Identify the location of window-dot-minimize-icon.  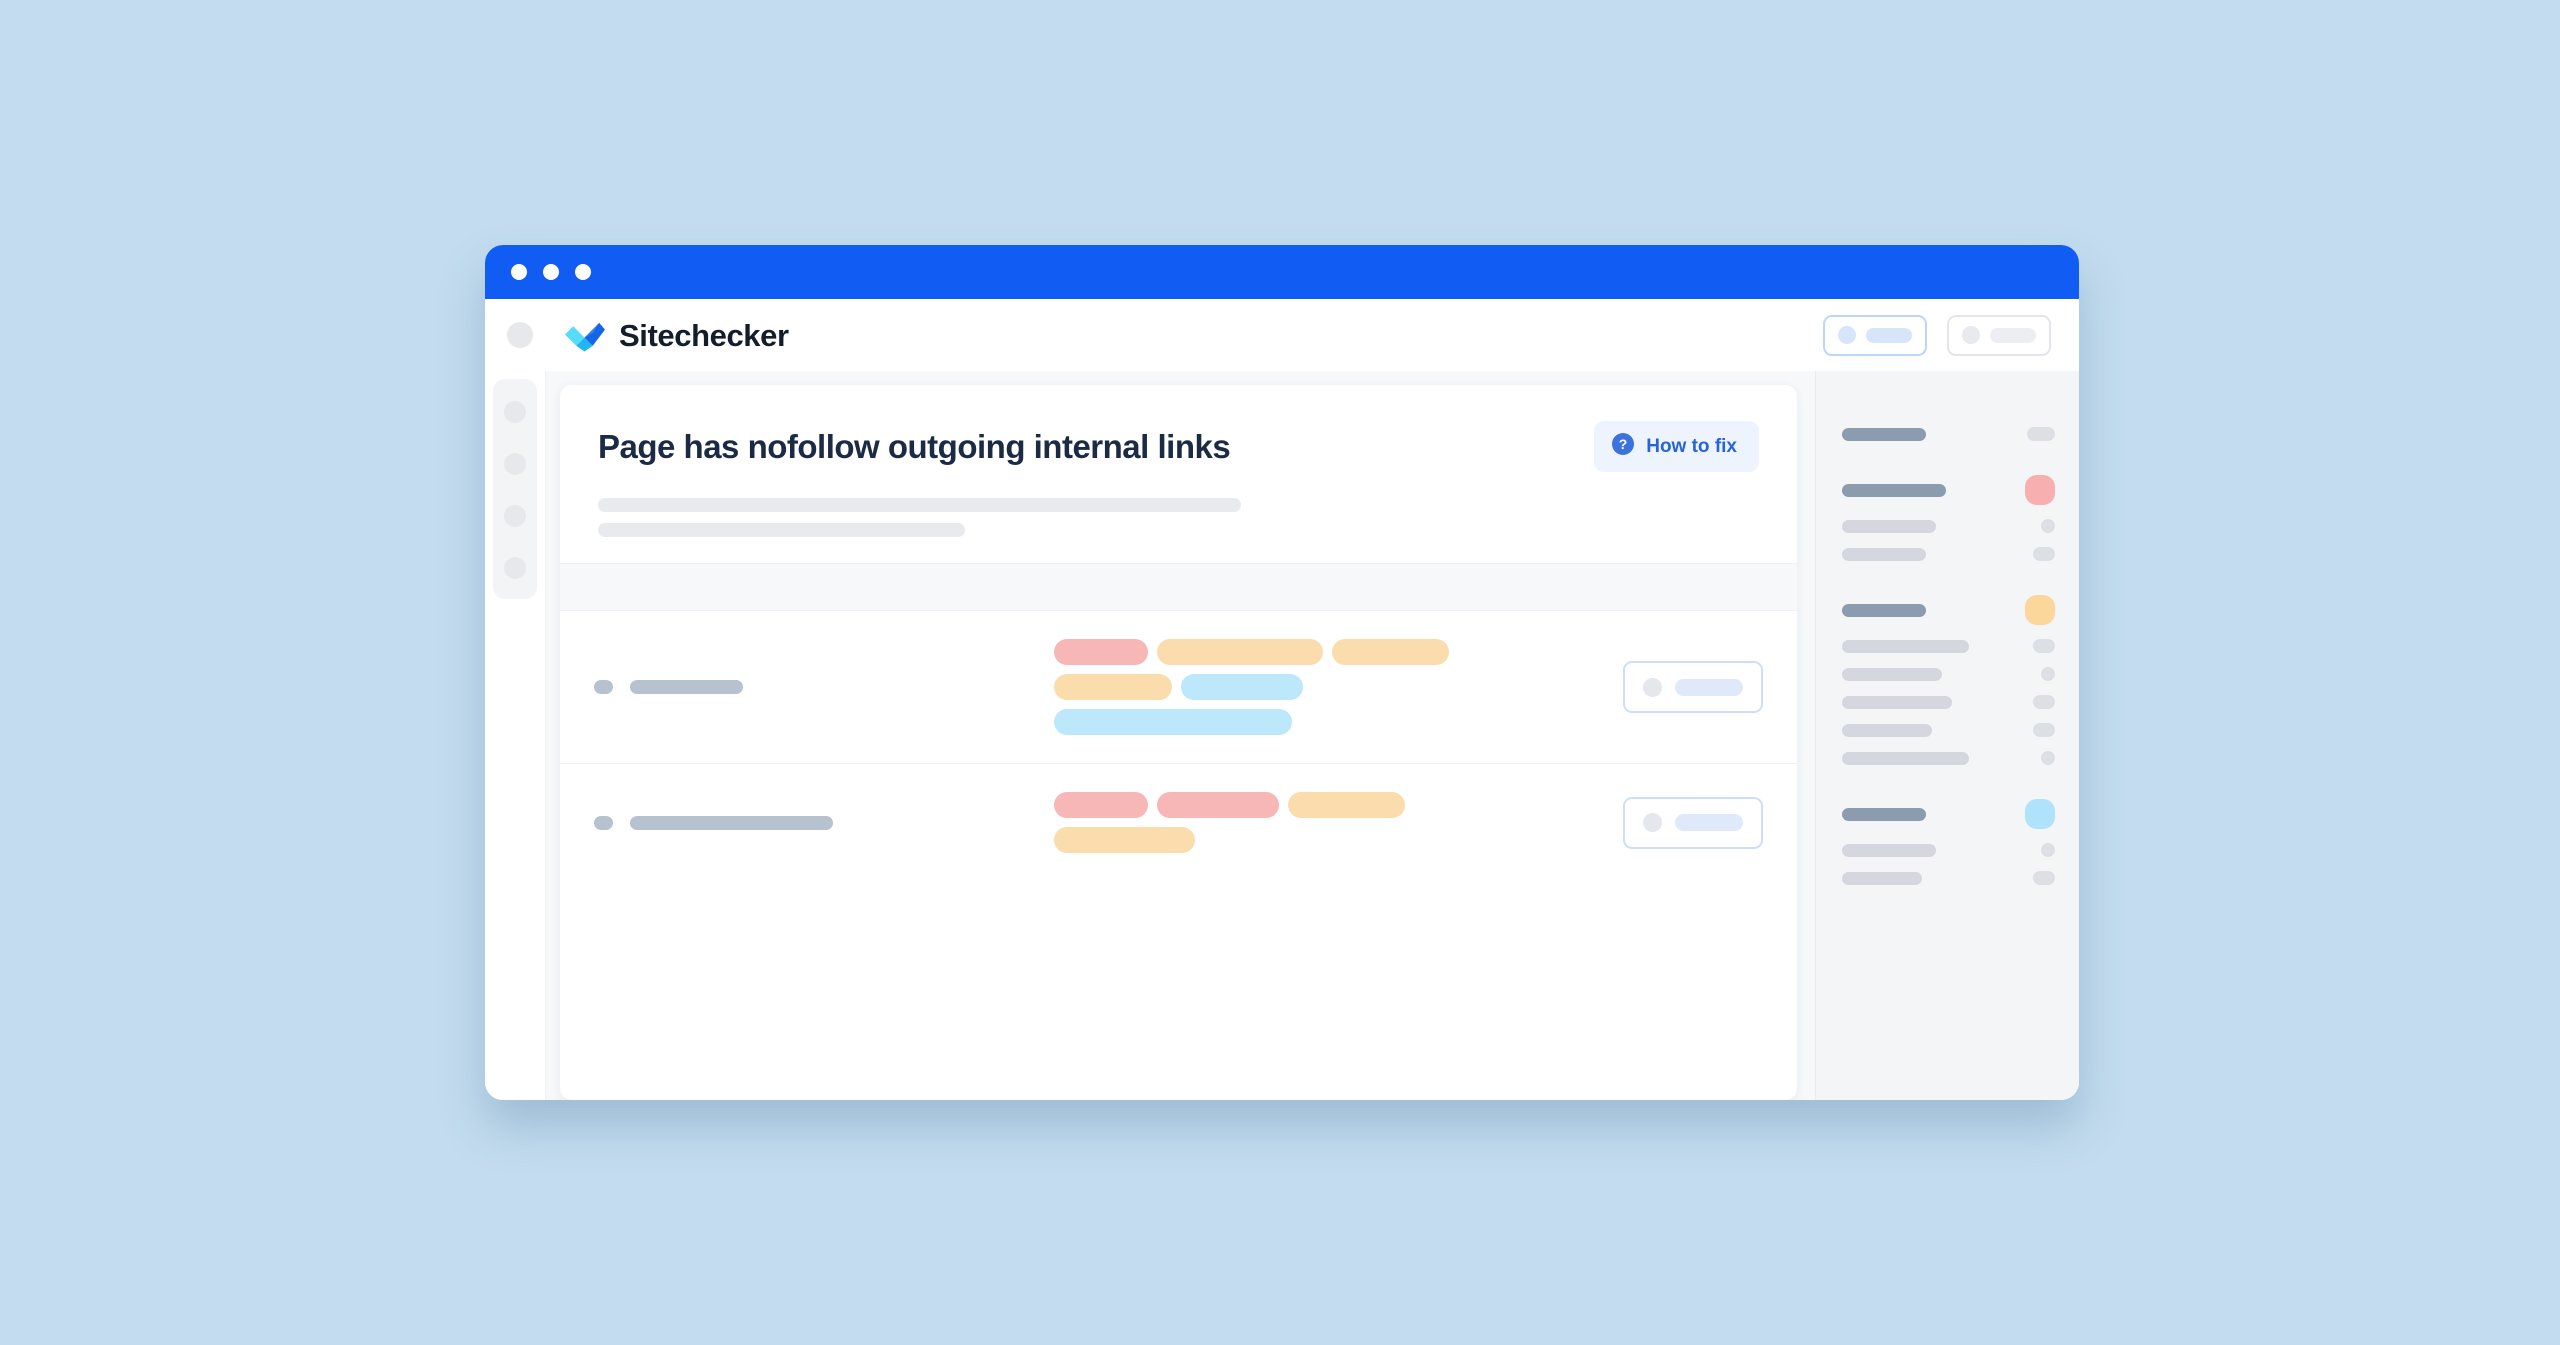
(551, 272).